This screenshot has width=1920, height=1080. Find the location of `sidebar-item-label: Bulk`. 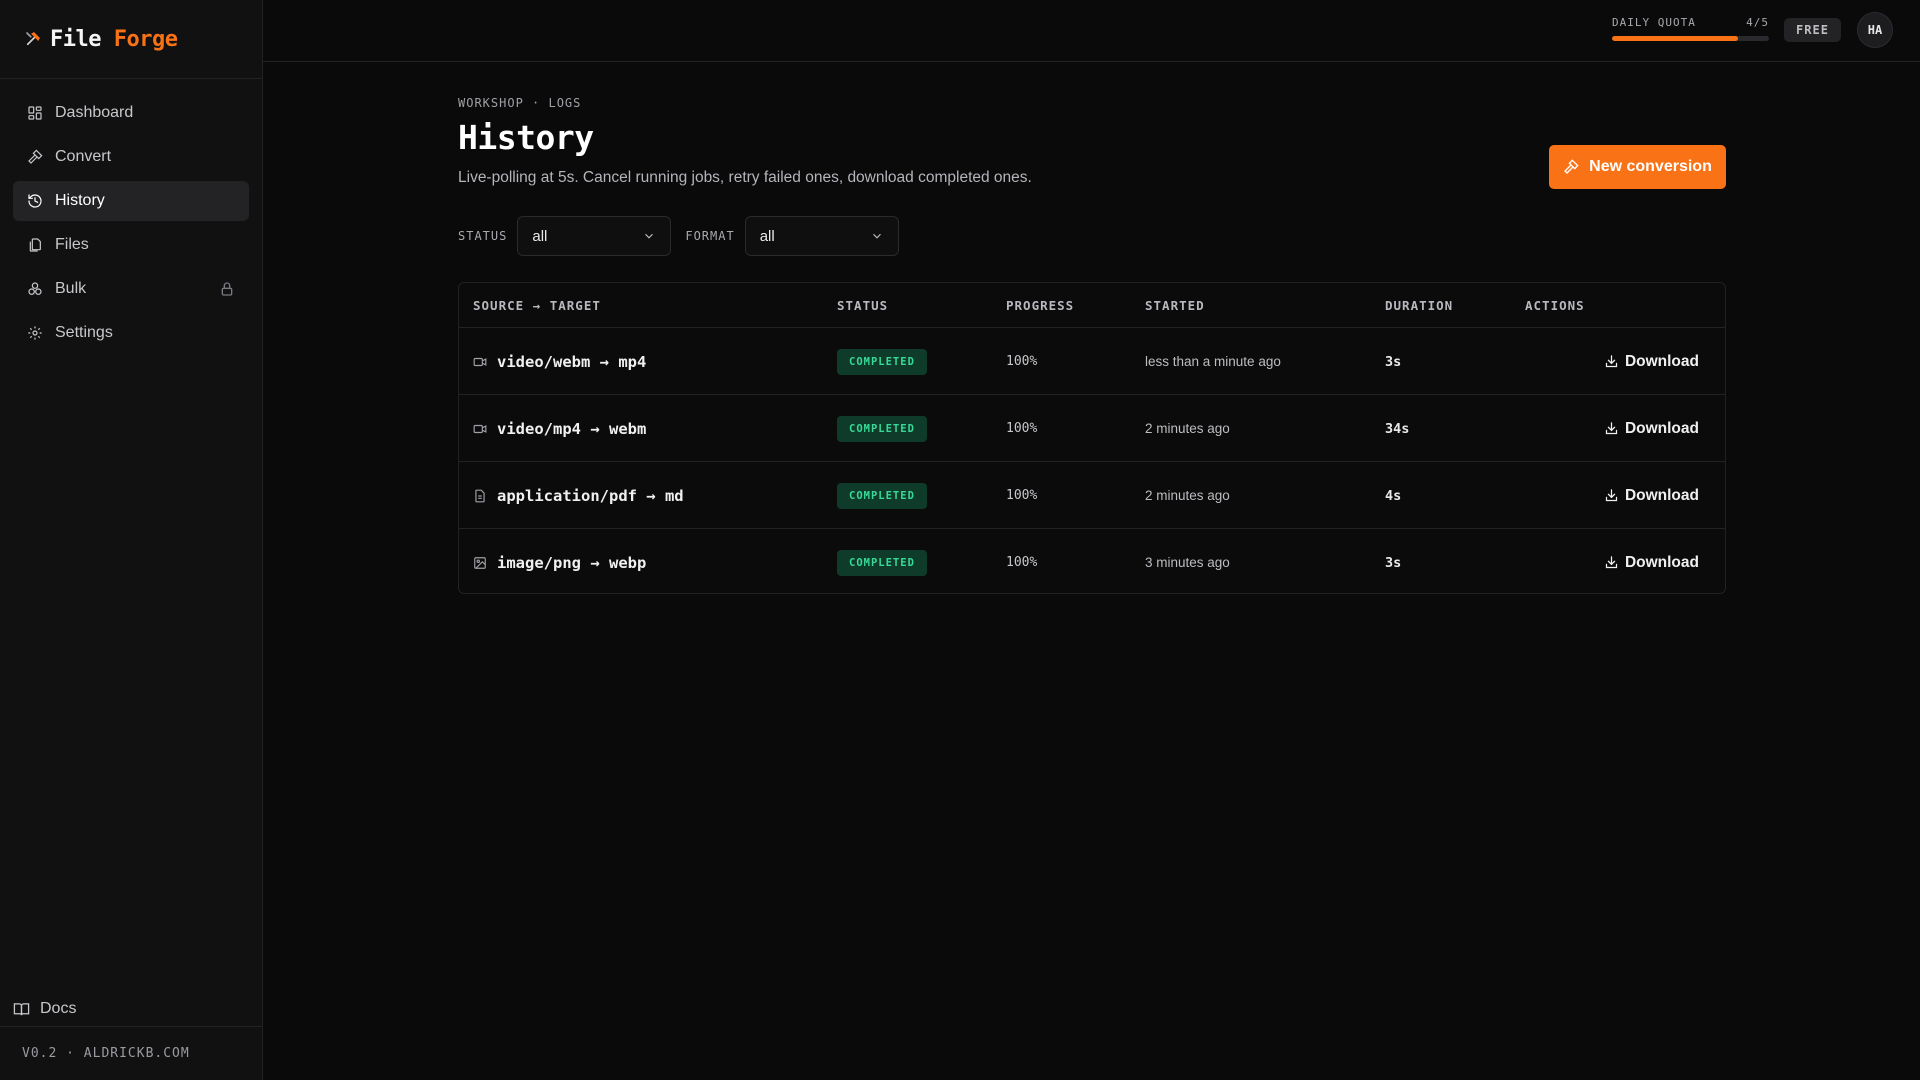

sidebar-item-label: Bulk is located at coordinates (71, 288).